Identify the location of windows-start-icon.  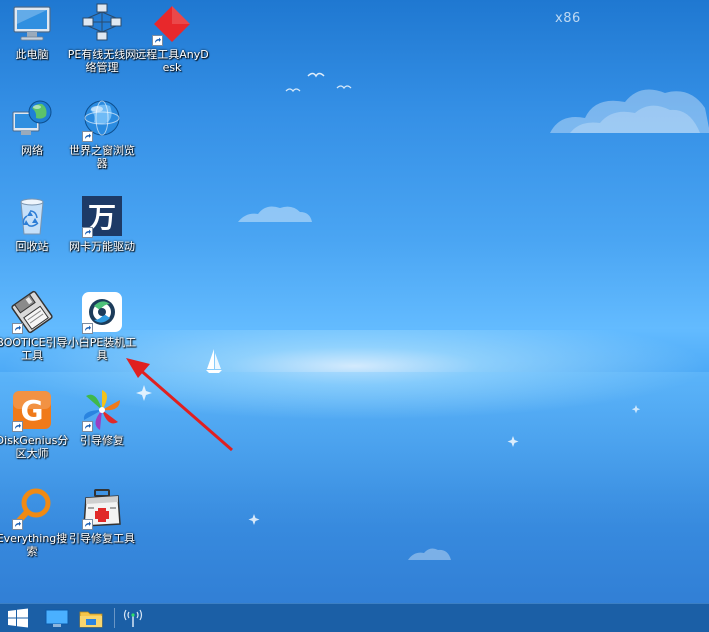
(18, 618).